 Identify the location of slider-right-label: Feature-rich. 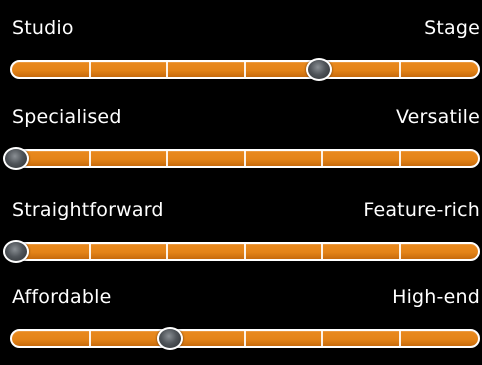
(421, 210).